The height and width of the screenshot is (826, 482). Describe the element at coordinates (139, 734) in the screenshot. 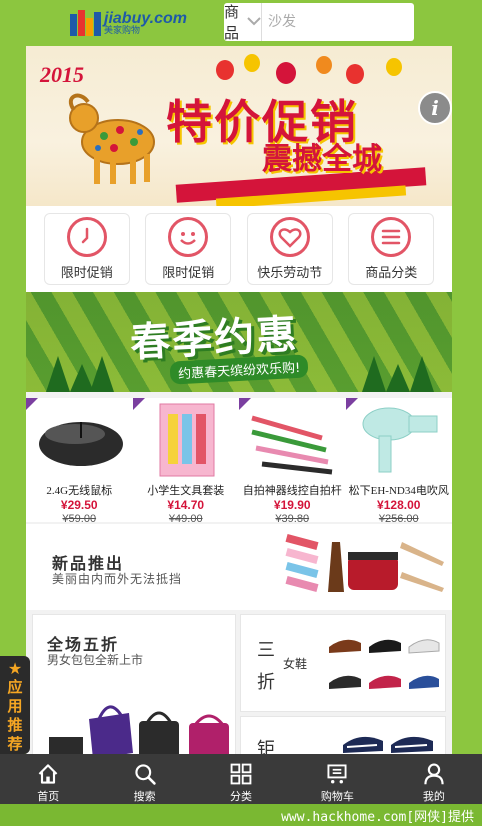

I see `bags-image` at that location.